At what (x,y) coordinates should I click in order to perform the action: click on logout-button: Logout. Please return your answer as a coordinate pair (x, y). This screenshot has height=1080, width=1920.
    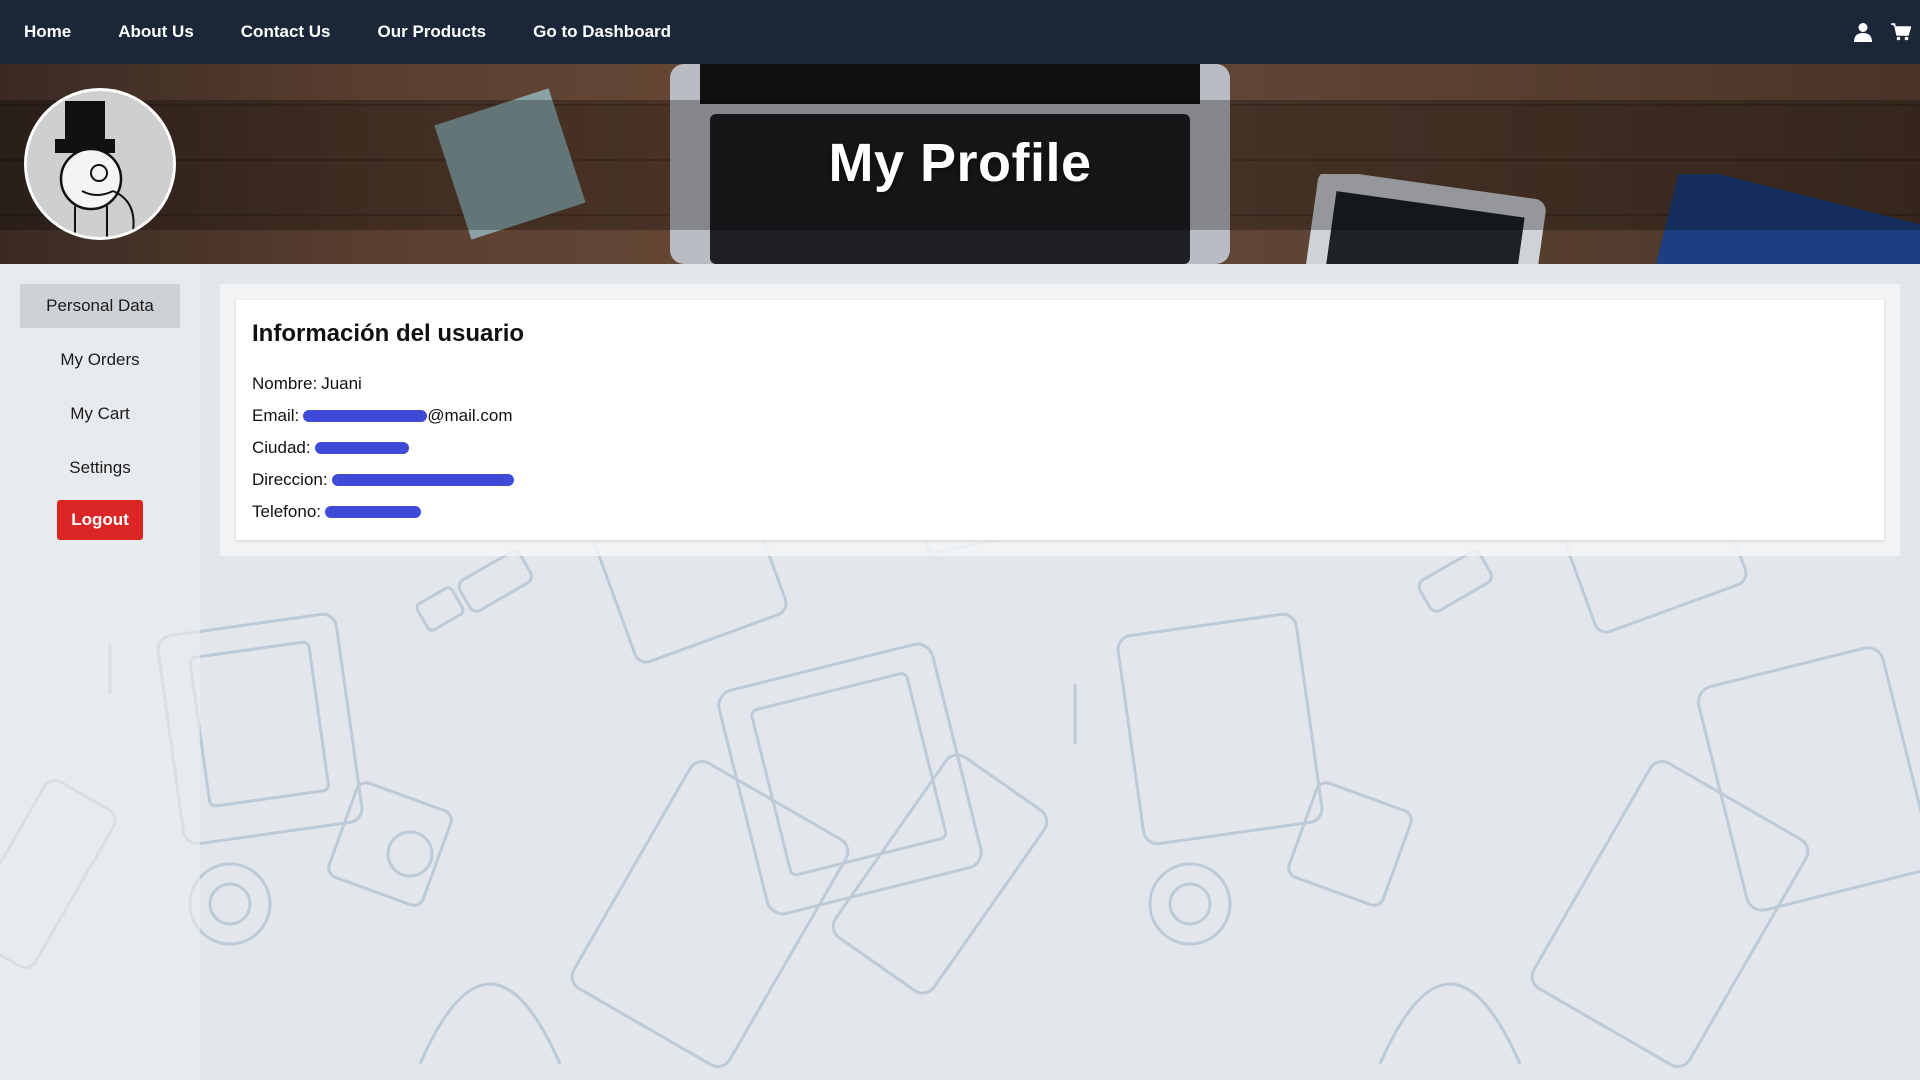
    Looking at the image, I should click on (100, 520).